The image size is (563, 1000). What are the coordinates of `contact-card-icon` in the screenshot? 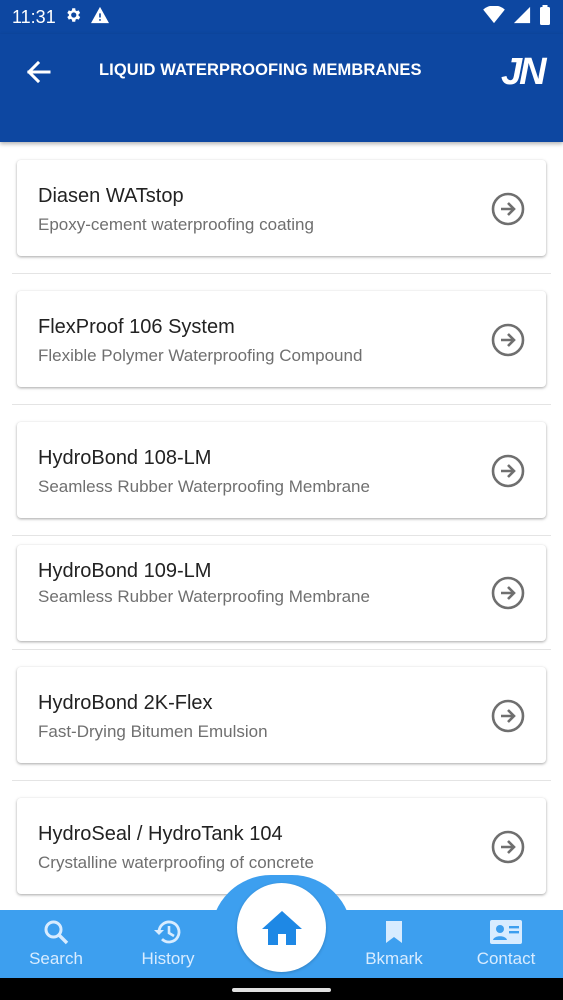 It's located at (506, 932).